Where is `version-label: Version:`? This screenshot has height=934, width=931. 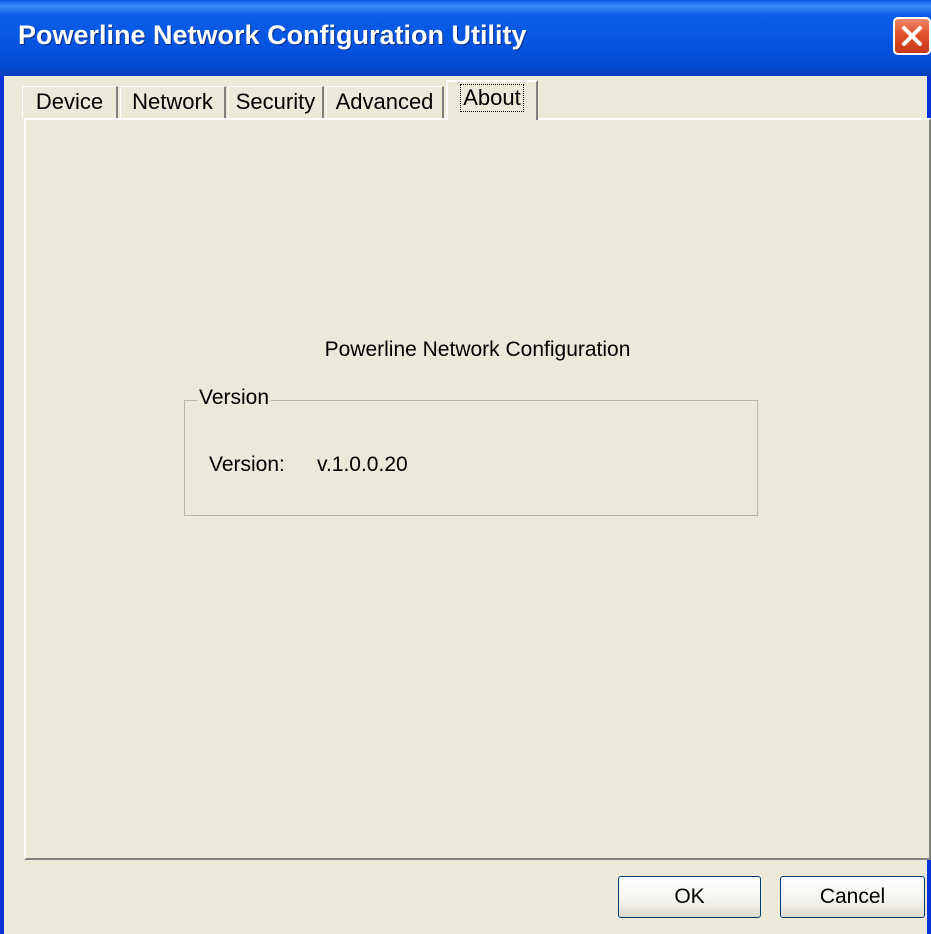
version-label: Version: is located at coordinates (247, 464).